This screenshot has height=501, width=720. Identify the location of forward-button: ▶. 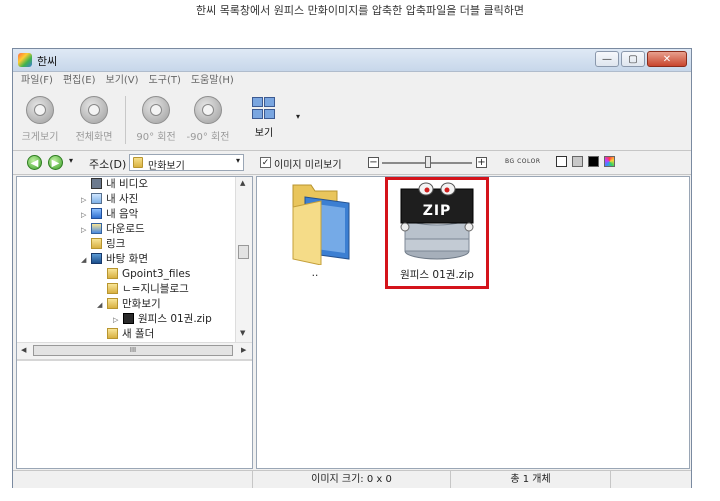
(55, 162).